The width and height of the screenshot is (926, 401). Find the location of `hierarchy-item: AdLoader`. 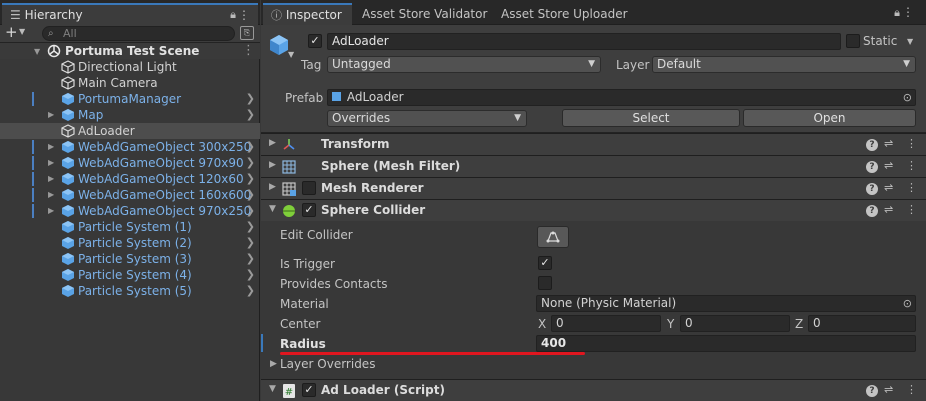

hierarchy-item: AdLoader is located at coordinates (130, 131).